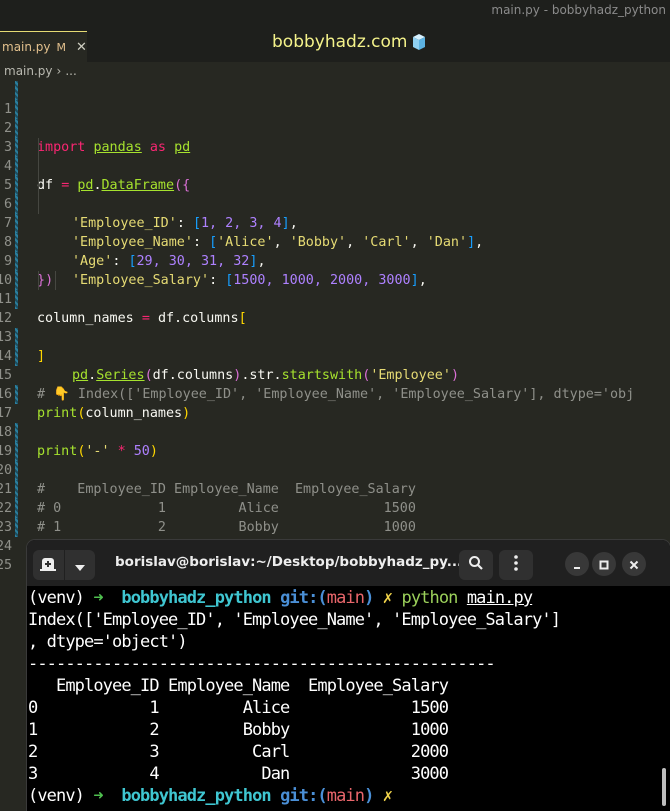  I want to click on modified-badge: M, so click(61, 47).